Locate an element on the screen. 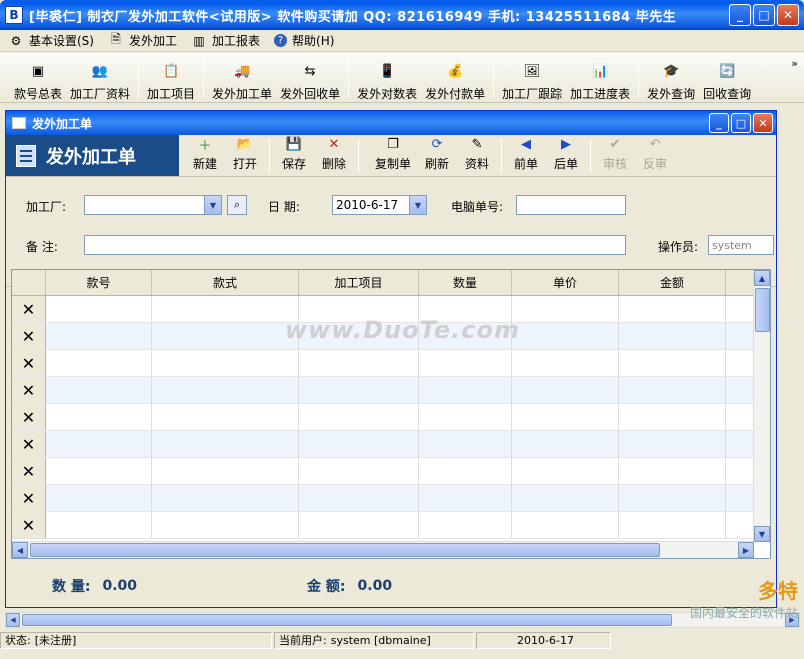 The image size is (804, 659). grid-horizontal-scrollbar: ◀ ▶ is located at coordinates (383, 549).